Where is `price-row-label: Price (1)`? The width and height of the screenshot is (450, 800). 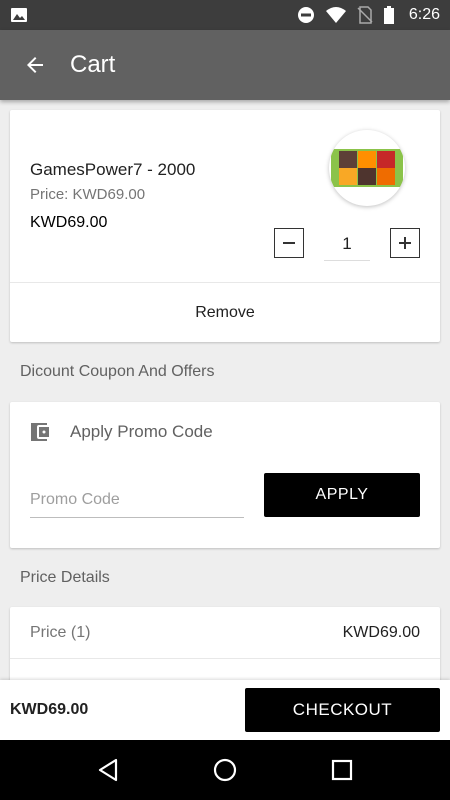
price-row-label: Price (1) is located at coordinates (60, 632).